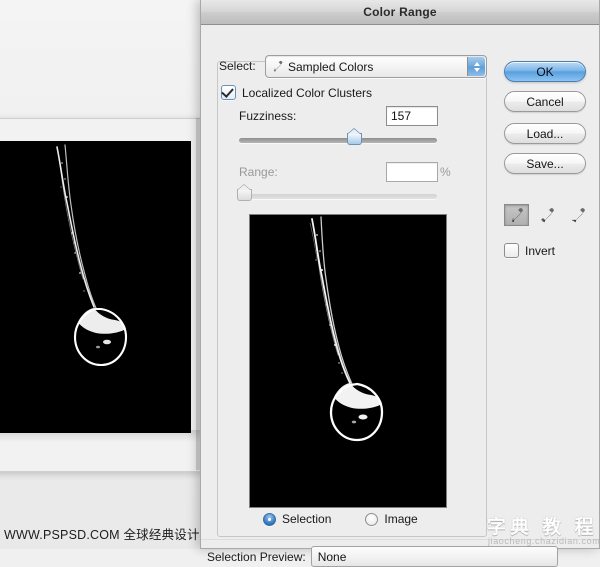  I want to click on eyedropper-add-tool-button, so click(547, 215).